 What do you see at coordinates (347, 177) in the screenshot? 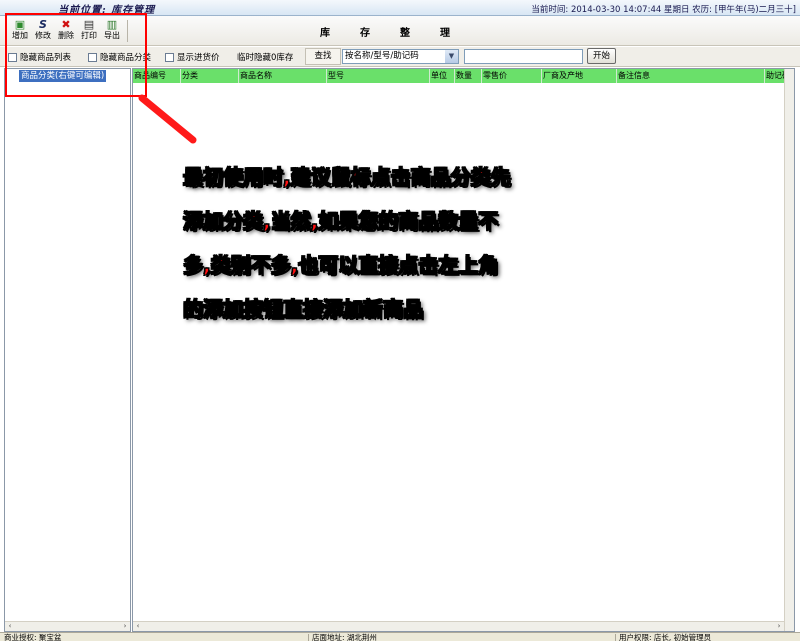
I see `callout-line: 最初使用时,建议鼠标点击商品分类先` at bounding box center [347, 177].